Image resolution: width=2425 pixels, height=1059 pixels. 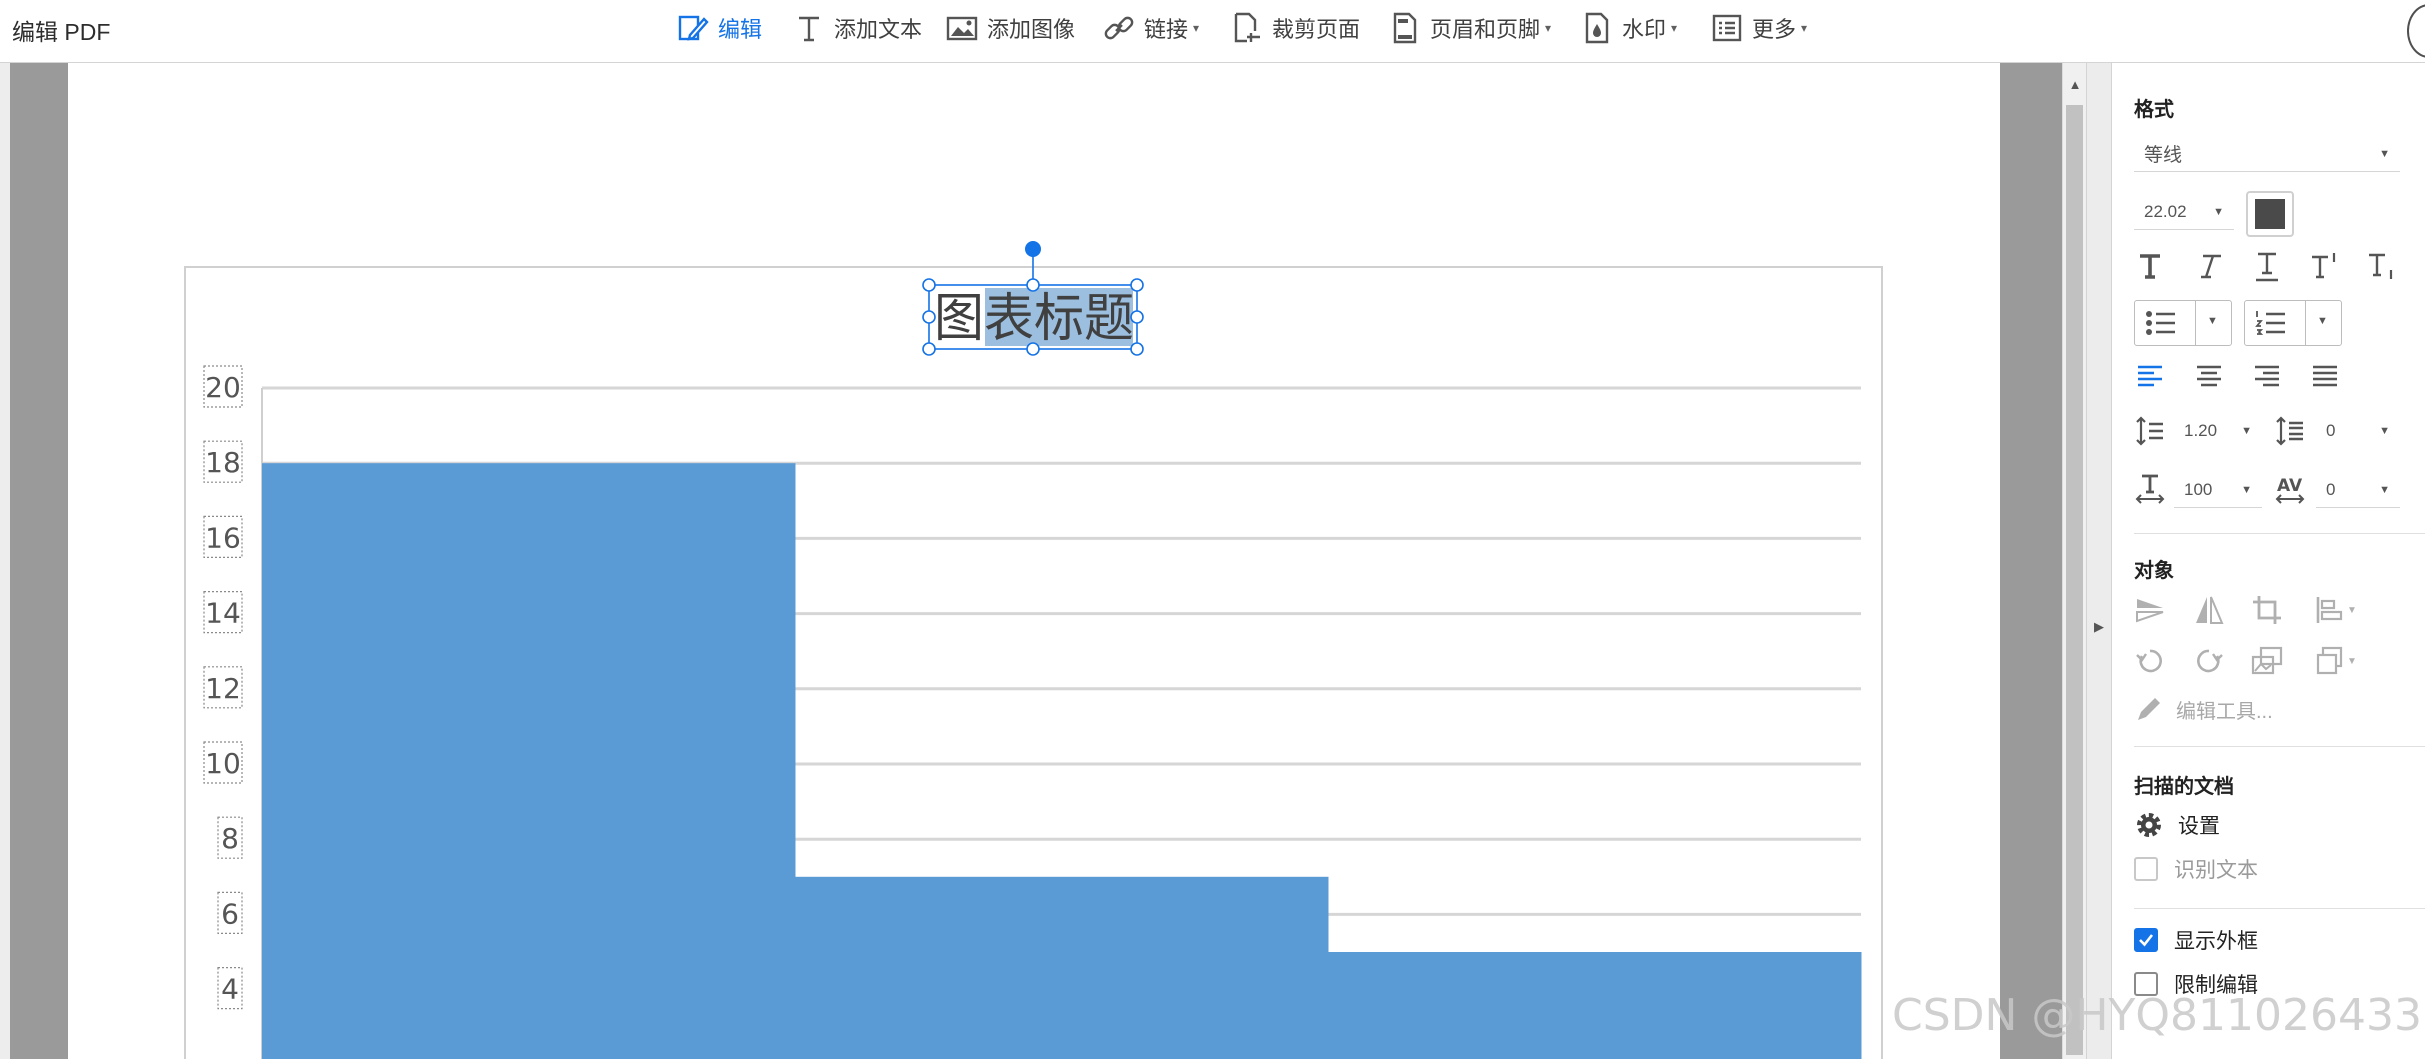 What do you see at coordinates (1137, 349) in the screenshot?
I see `resize-handle-br` at bounding box center [1137, 349].